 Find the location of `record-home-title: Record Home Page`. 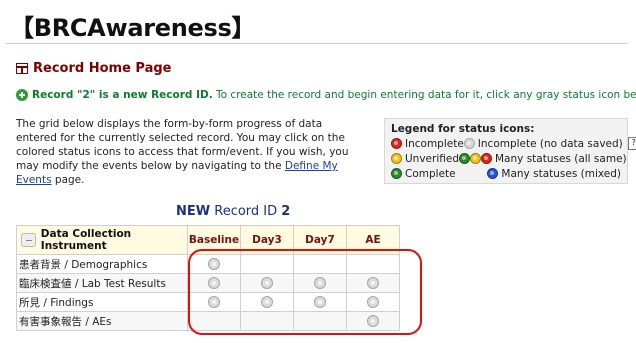

record-home-title: Record Home Page is located at coordinates (93, 68).